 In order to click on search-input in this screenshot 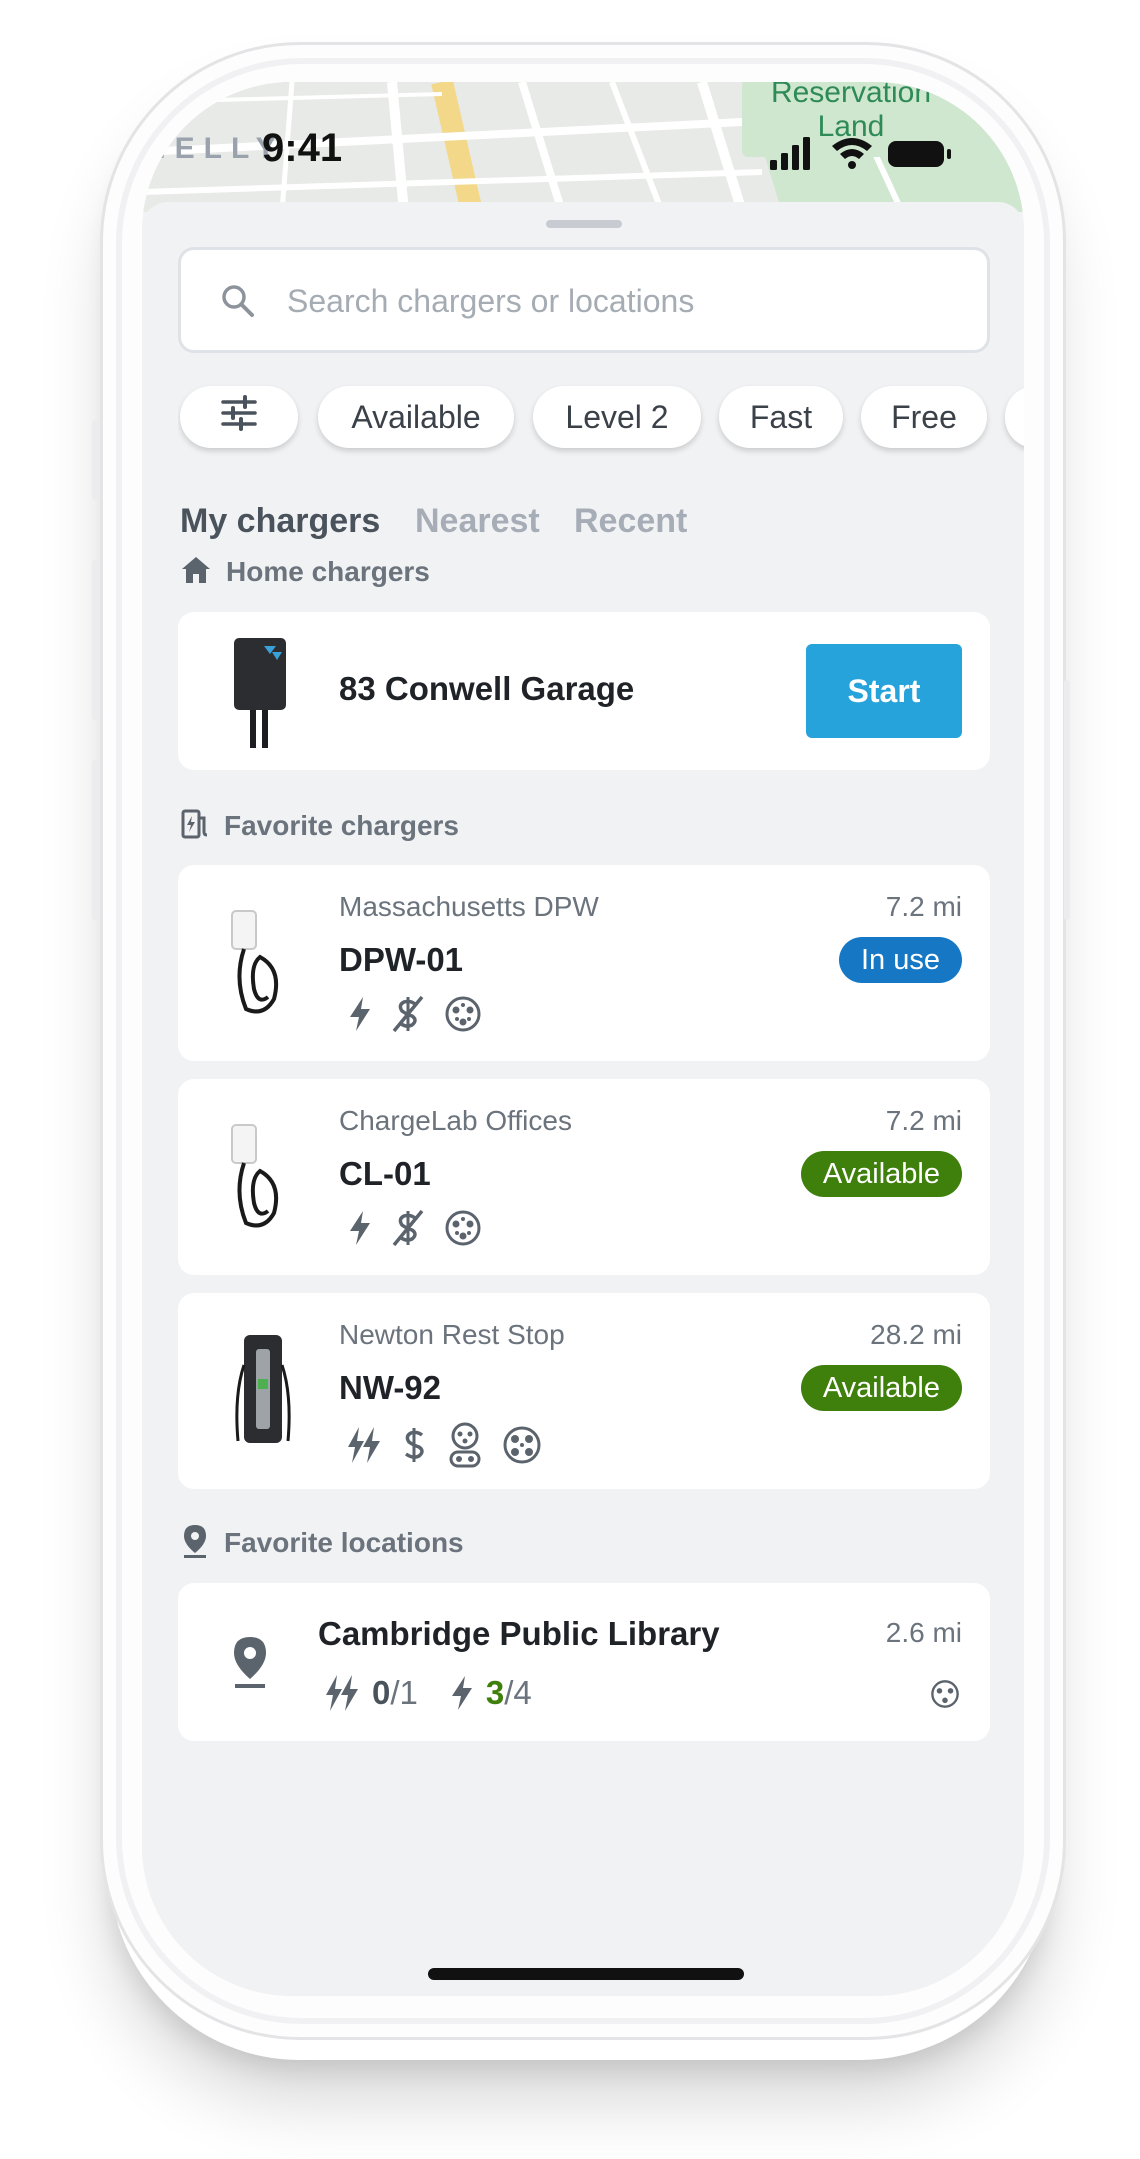, I will do `click(627, 301)`.